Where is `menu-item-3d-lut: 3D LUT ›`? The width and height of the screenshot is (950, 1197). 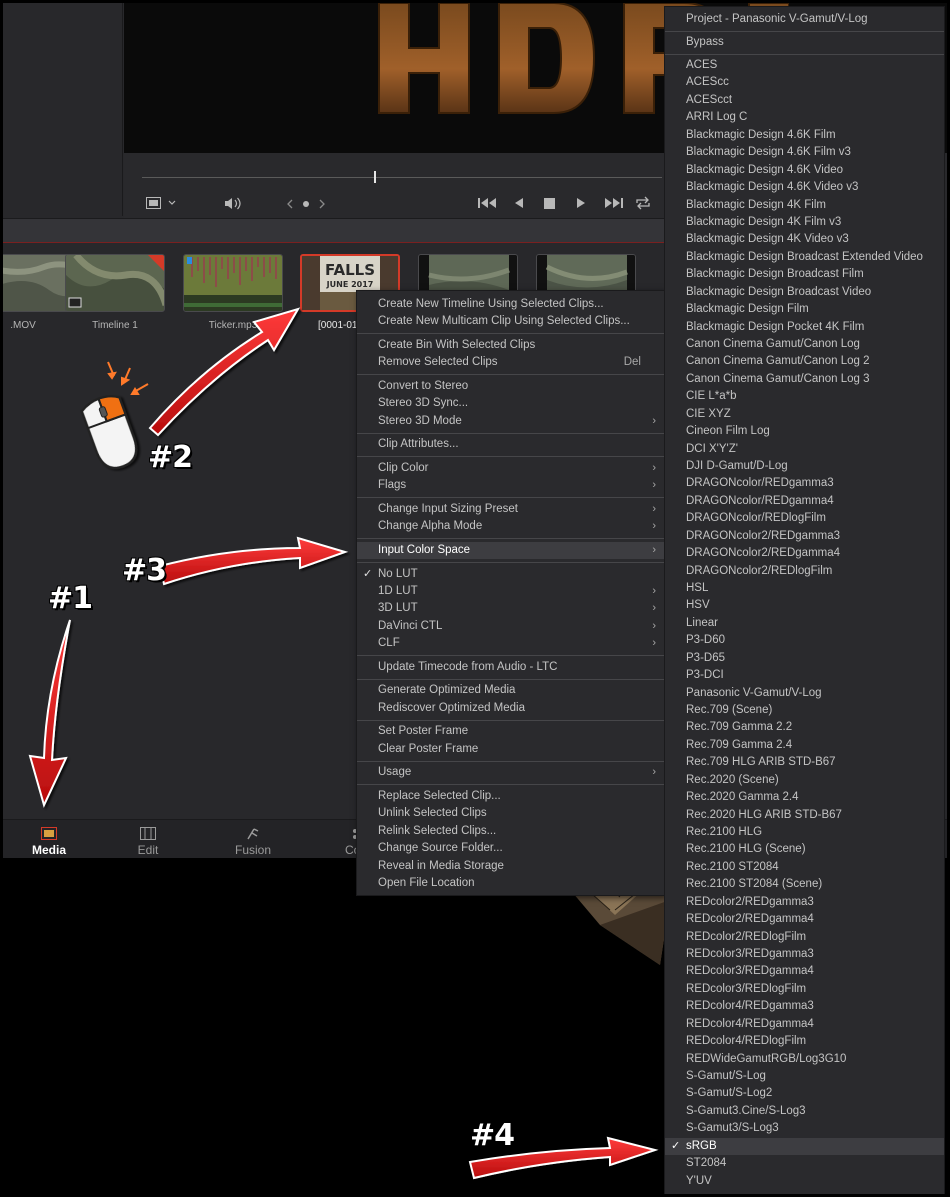 menu-item-3d-lut: 3D LUT › is located at coordinates (510, 608).